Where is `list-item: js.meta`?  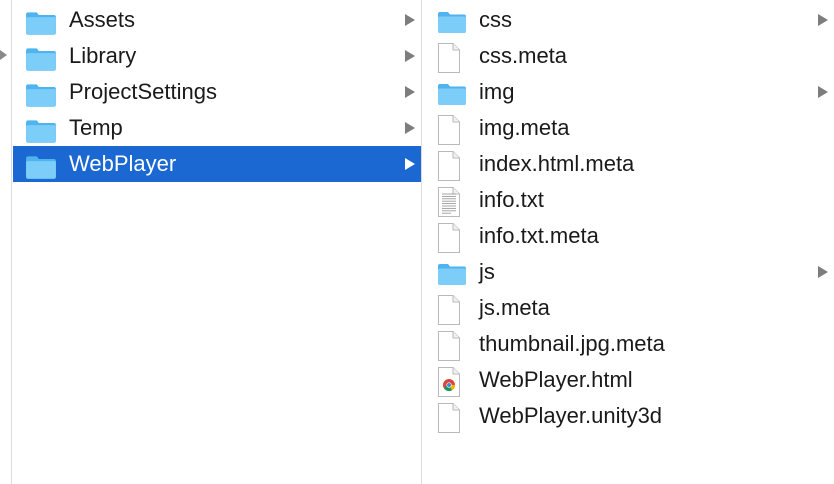
list-item: js.meta is located at coordinates (628, 308).